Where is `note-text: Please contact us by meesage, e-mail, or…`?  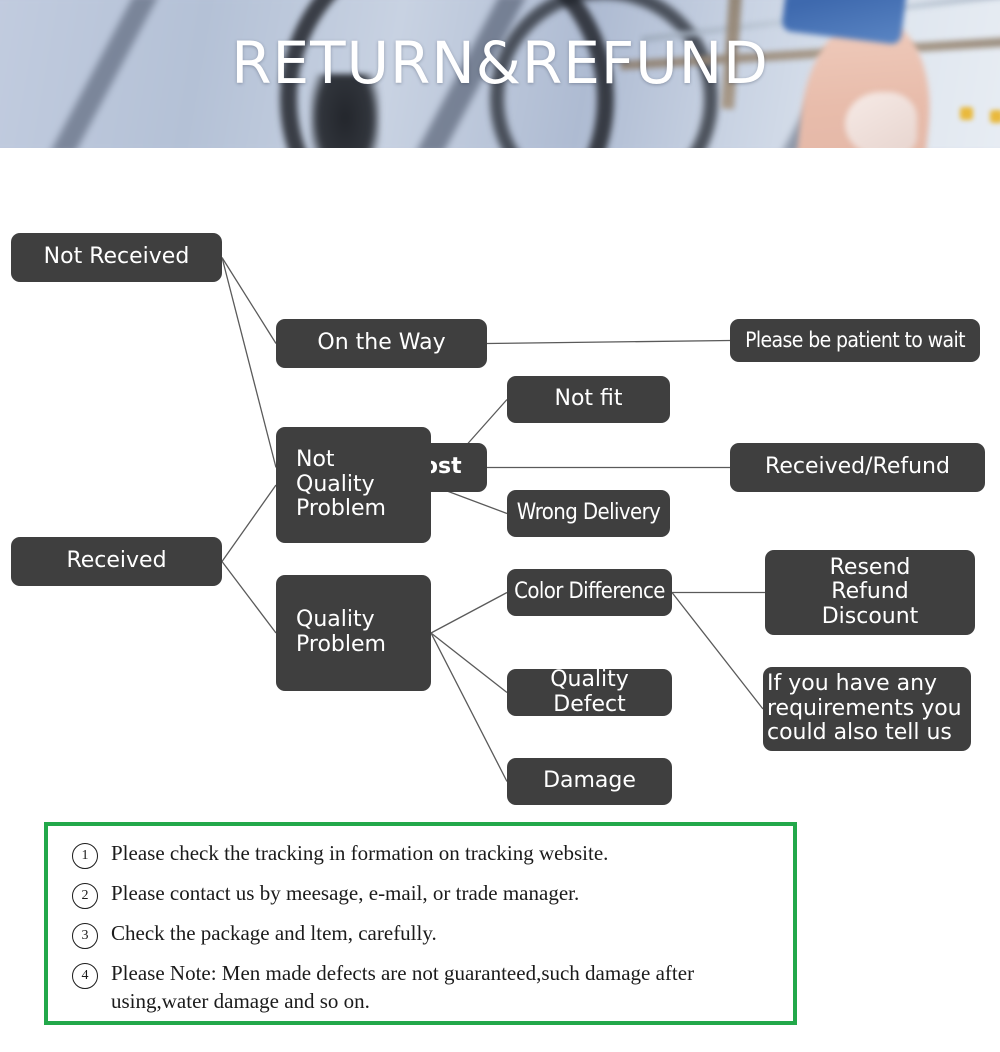
note-text: Please contact us by meesage, e-mail, or… is located at coordinates (345, 893).